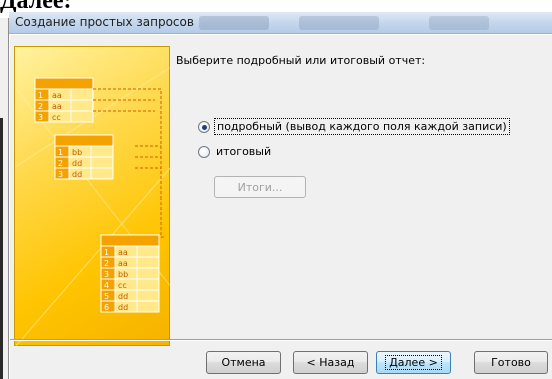 The image size is (552, 379). Describe the element at coordinates (1, 248) in the screenshot. I see `window-edge` at that location.